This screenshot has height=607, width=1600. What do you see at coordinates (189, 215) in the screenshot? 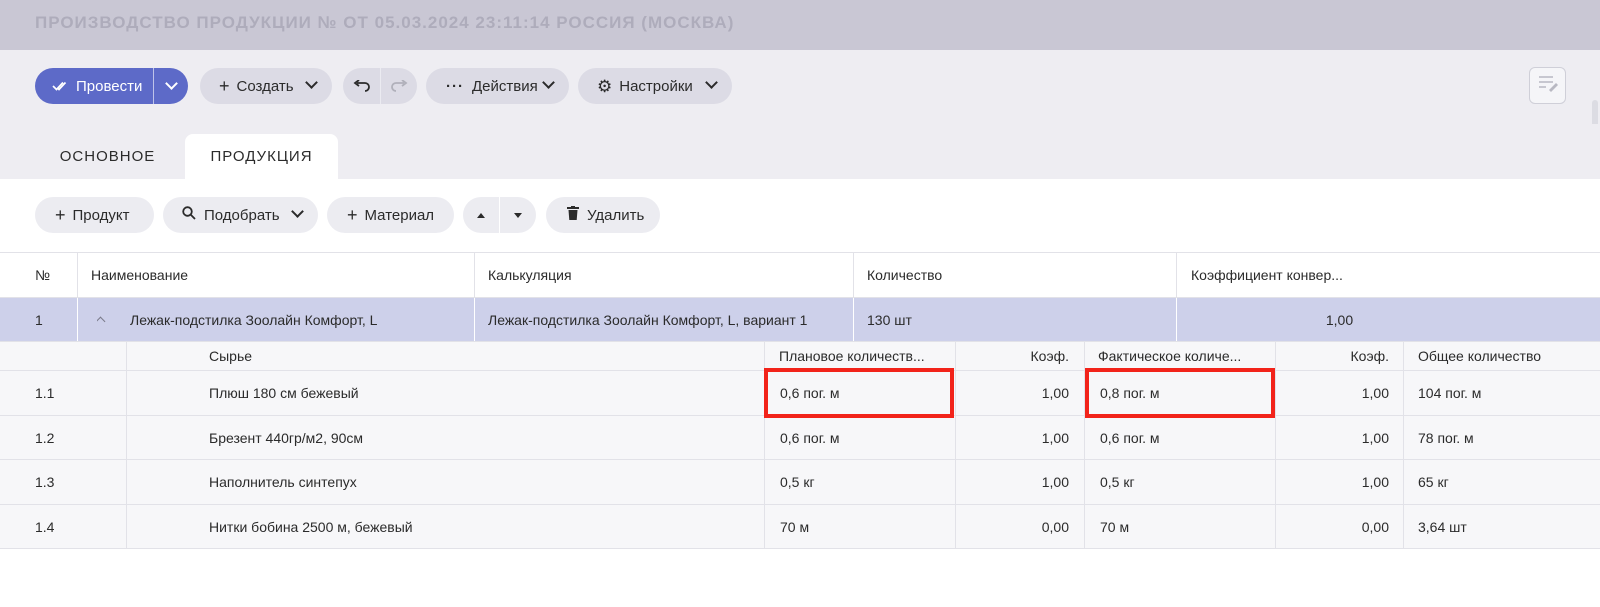
I see `search-icon` at bounding box center [189, 215].